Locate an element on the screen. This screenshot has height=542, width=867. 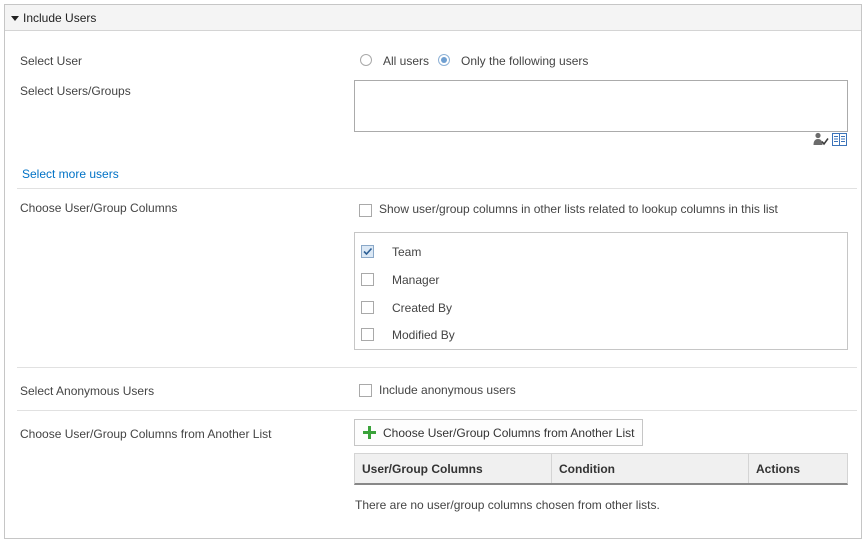
address-book-icon is located at coordinates (840, 139).